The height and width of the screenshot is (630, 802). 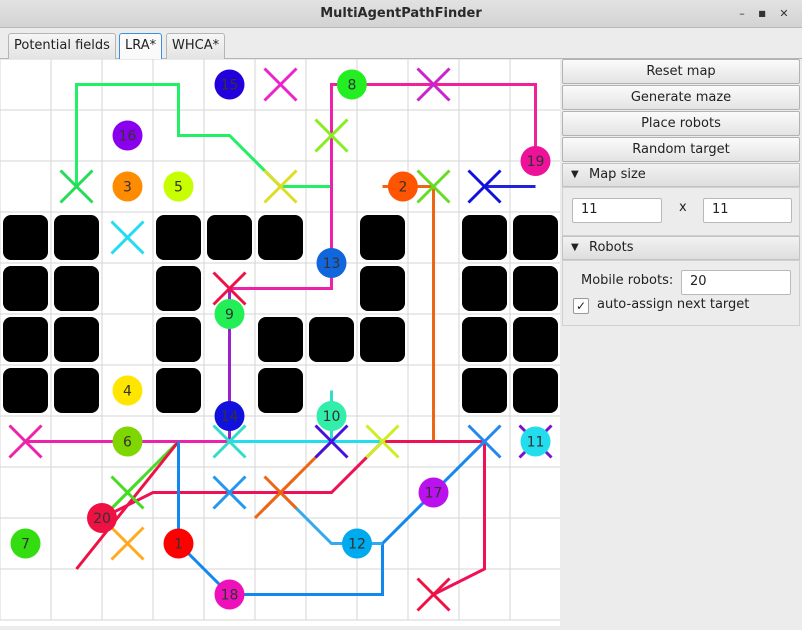 What do you see at coordinates (627, 280) in the screenshot?
I see `mobile-robots-label: Mobile robots:` at bounding box center [627, 280].